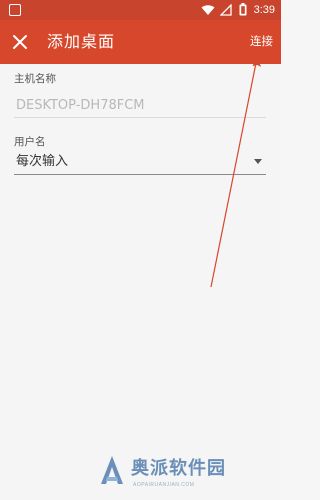  Describe the element at coordinates (243, 9) in the screenshot. I see `battery-icon` at that location.